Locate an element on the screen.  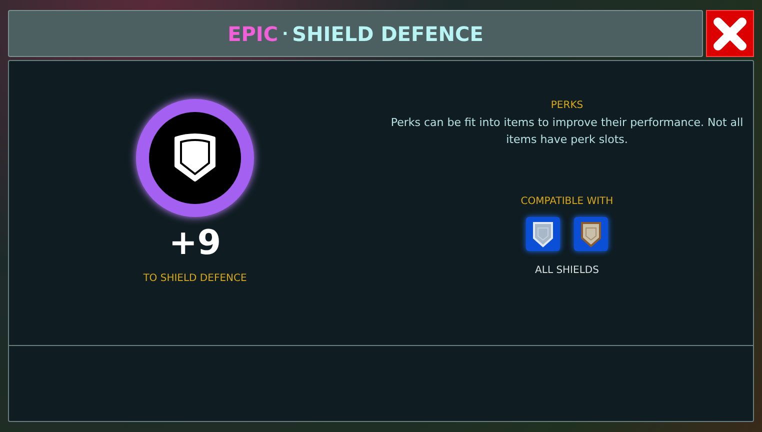
close-button is located at coordinates (730, 33).